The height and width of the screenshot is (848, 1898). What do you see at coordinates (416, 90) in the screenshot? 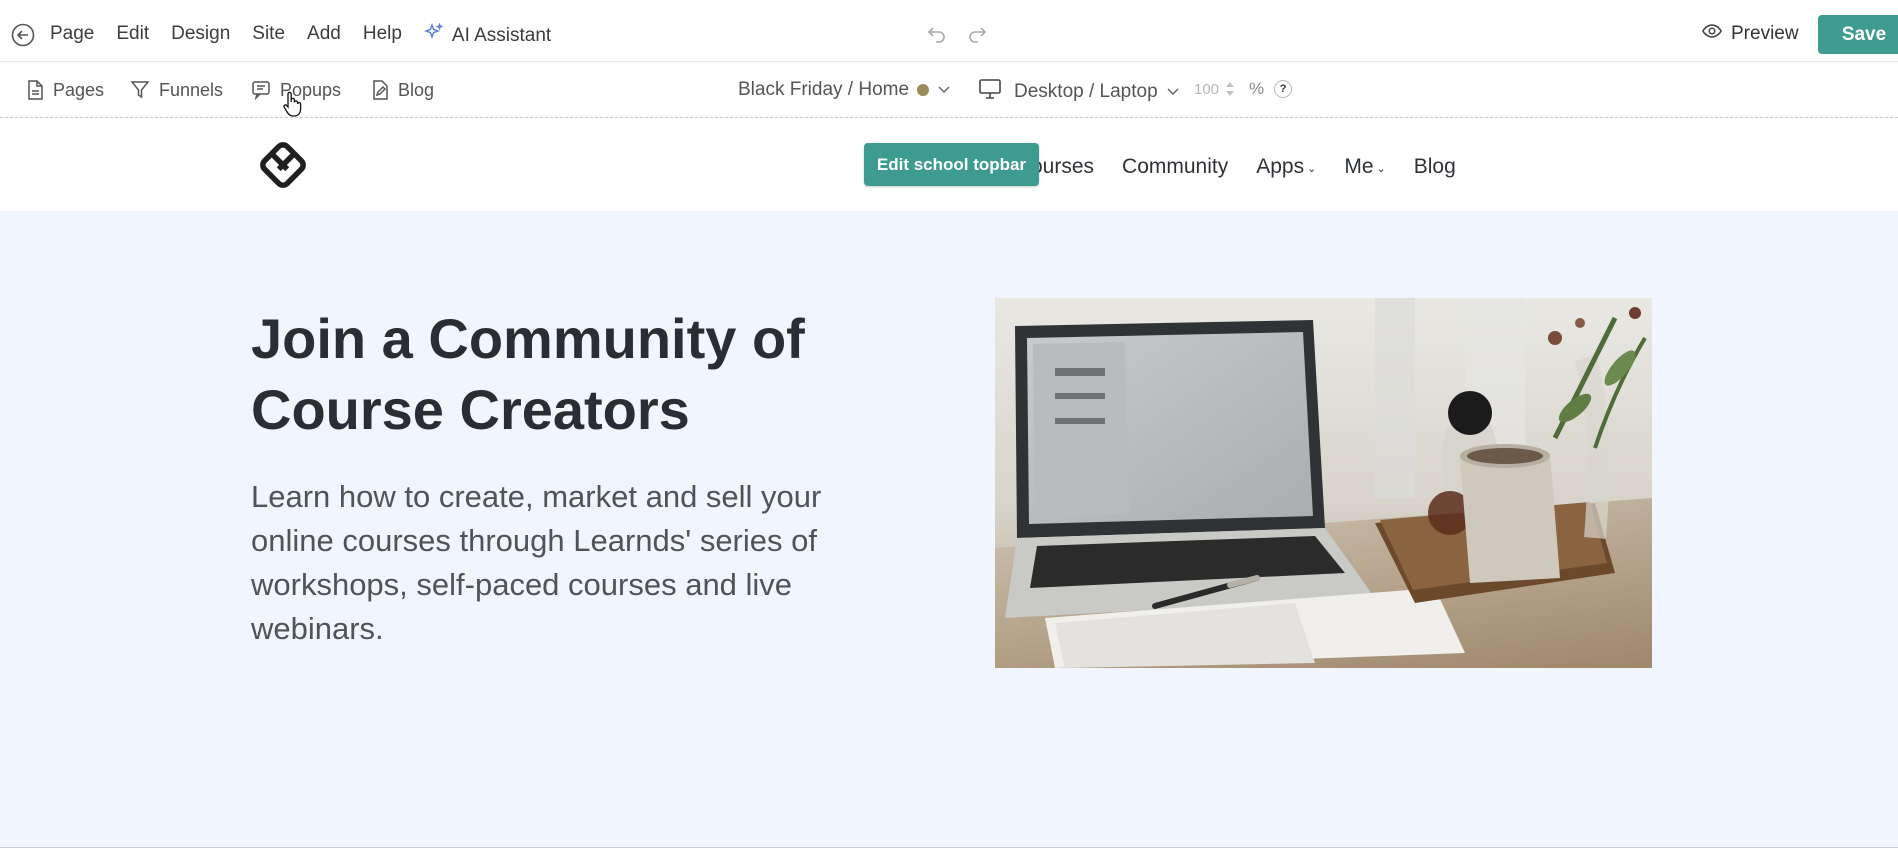
I see `tab-blog-label: Blog` at bounding box center [416, 90].